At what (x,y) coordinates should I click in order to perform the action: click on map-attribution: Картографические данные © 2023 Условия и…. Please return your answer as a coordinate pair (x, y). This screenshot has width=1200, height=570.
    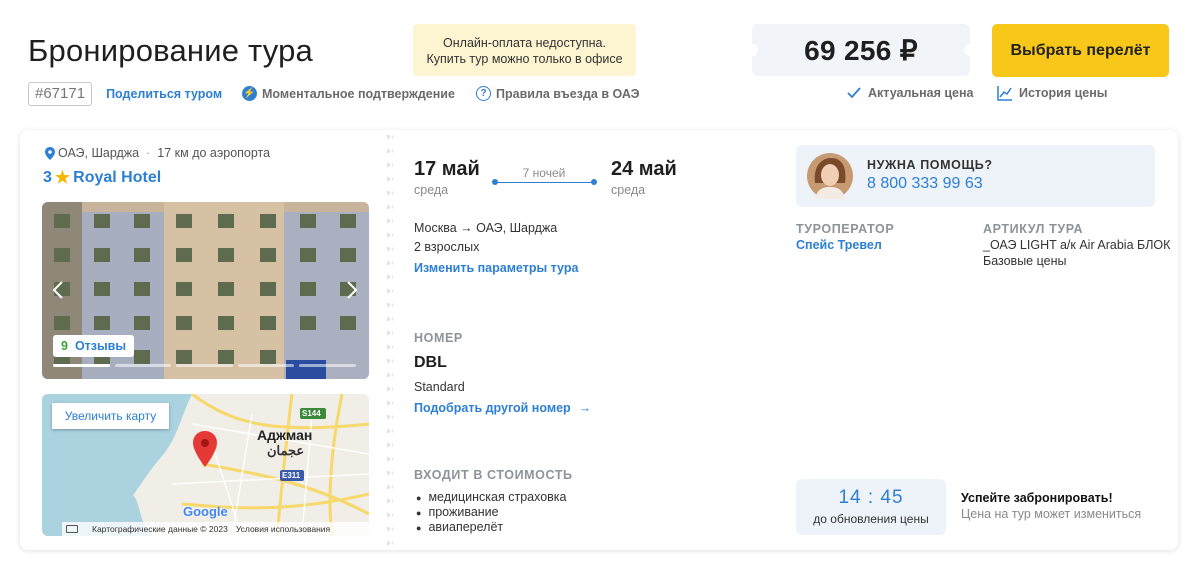
    Looking at the image, I should click on (215, 529).